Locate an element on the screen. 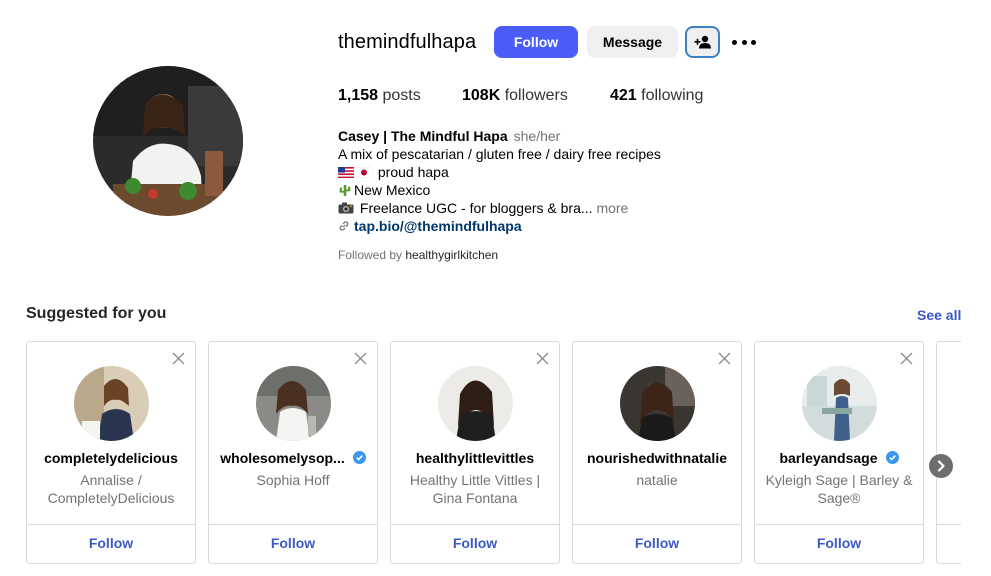  followed-by-prefix: Followed by is located at coordinates (370, 255).